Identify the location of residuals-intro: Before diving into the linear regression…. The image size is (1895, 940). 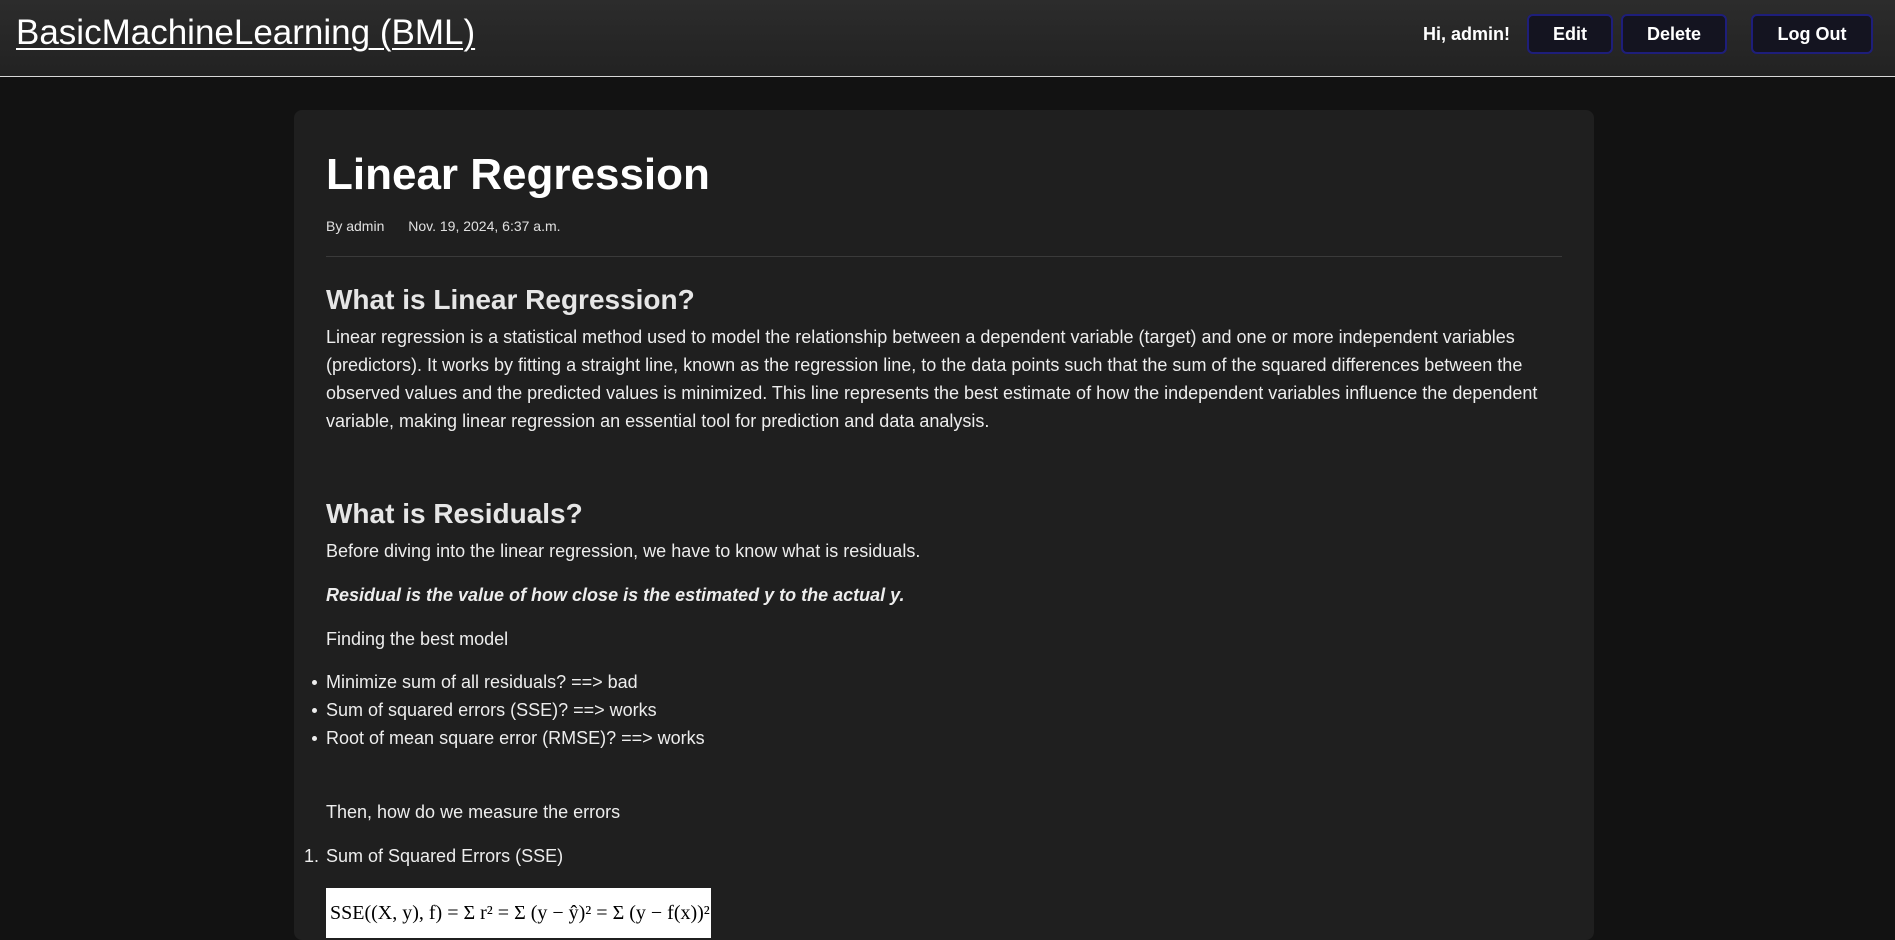
(623, 551).